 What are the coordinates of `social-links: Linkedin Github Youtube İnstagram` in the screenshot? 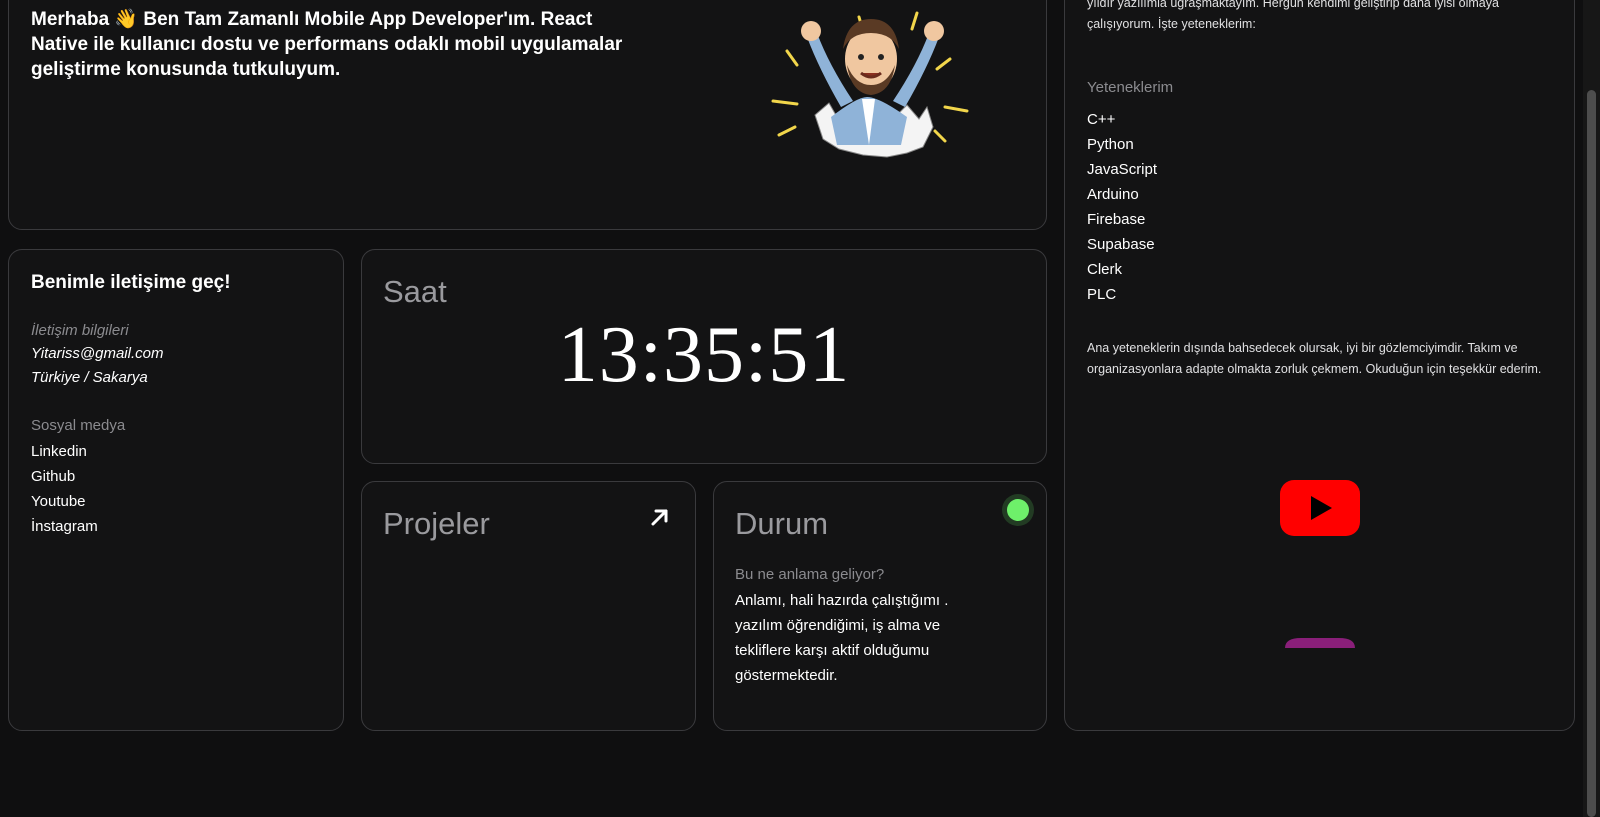 It's located at (64, 489).